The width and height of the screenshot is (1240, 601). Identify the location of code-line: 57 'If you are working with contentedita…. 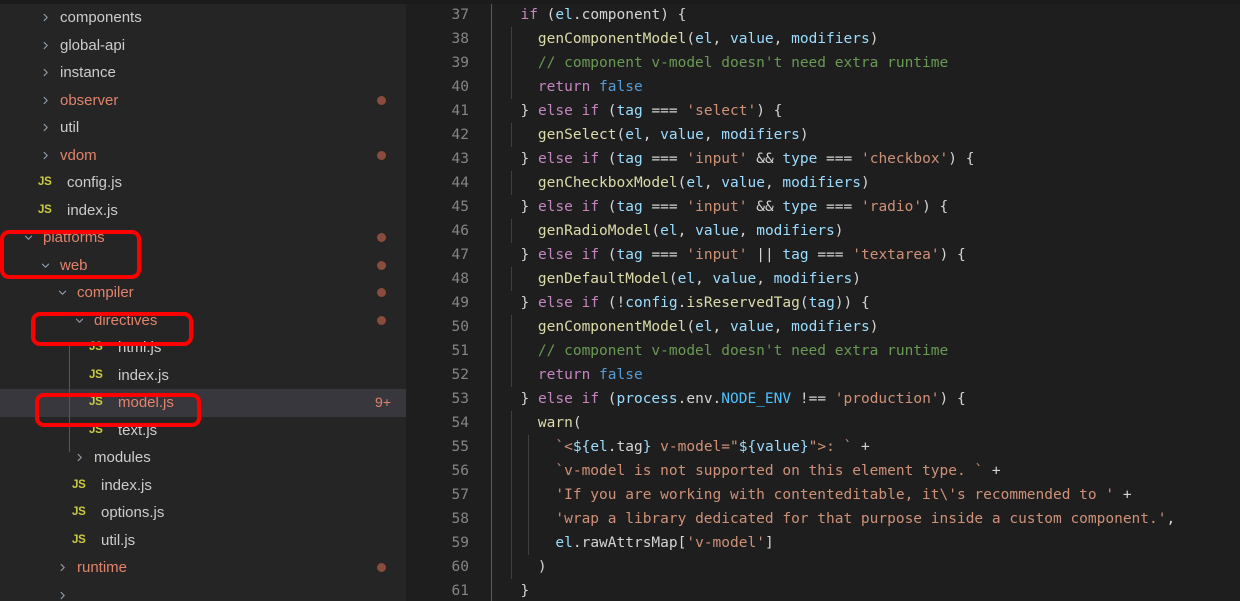
(823, 495).